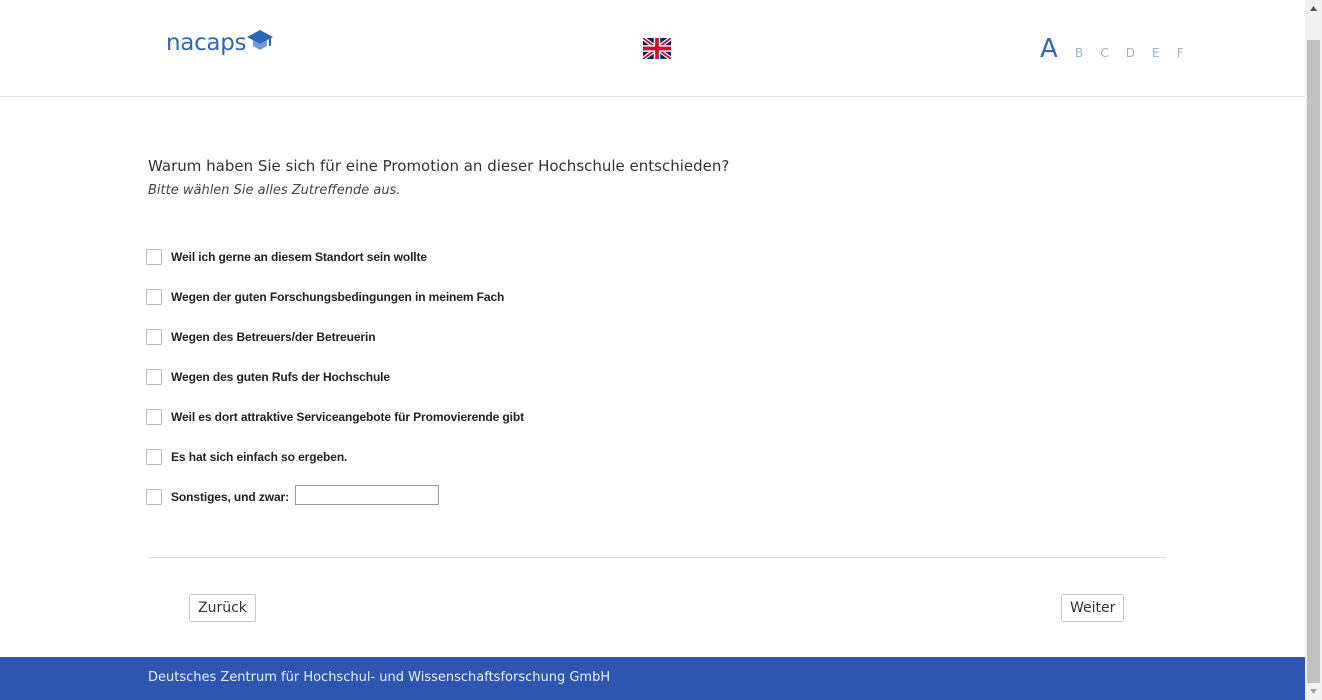 This screenshot has height=700, width=1322. I want to click on option-row-other: Sonstiges, und zwar:, so click(496, 507).